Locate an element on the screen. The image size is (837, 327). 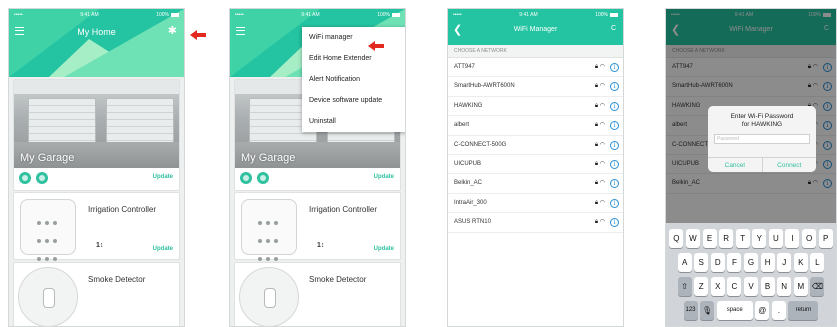
return-key: return is located at coordinates (803, 310).